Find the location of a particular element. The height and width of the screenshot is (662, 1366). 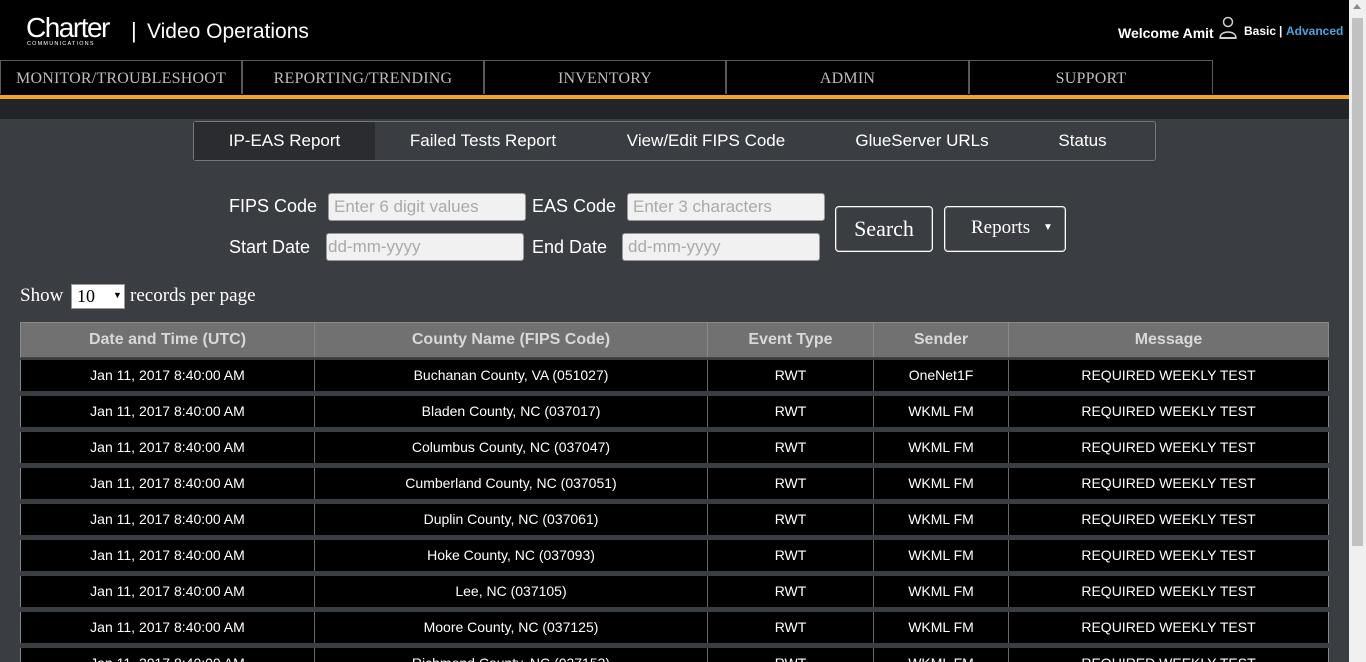

cell-county-name: Hoke County, NC (037093) is located at coordinates (511, 555).